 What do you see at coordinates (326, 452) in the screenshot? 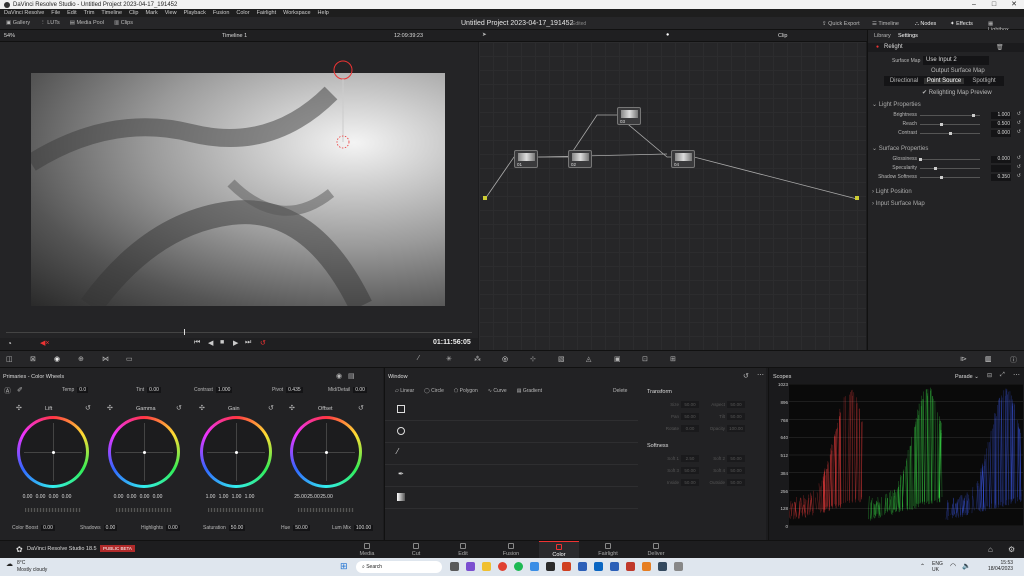
I see `offset-wheel` at bounding box center [326, 452].